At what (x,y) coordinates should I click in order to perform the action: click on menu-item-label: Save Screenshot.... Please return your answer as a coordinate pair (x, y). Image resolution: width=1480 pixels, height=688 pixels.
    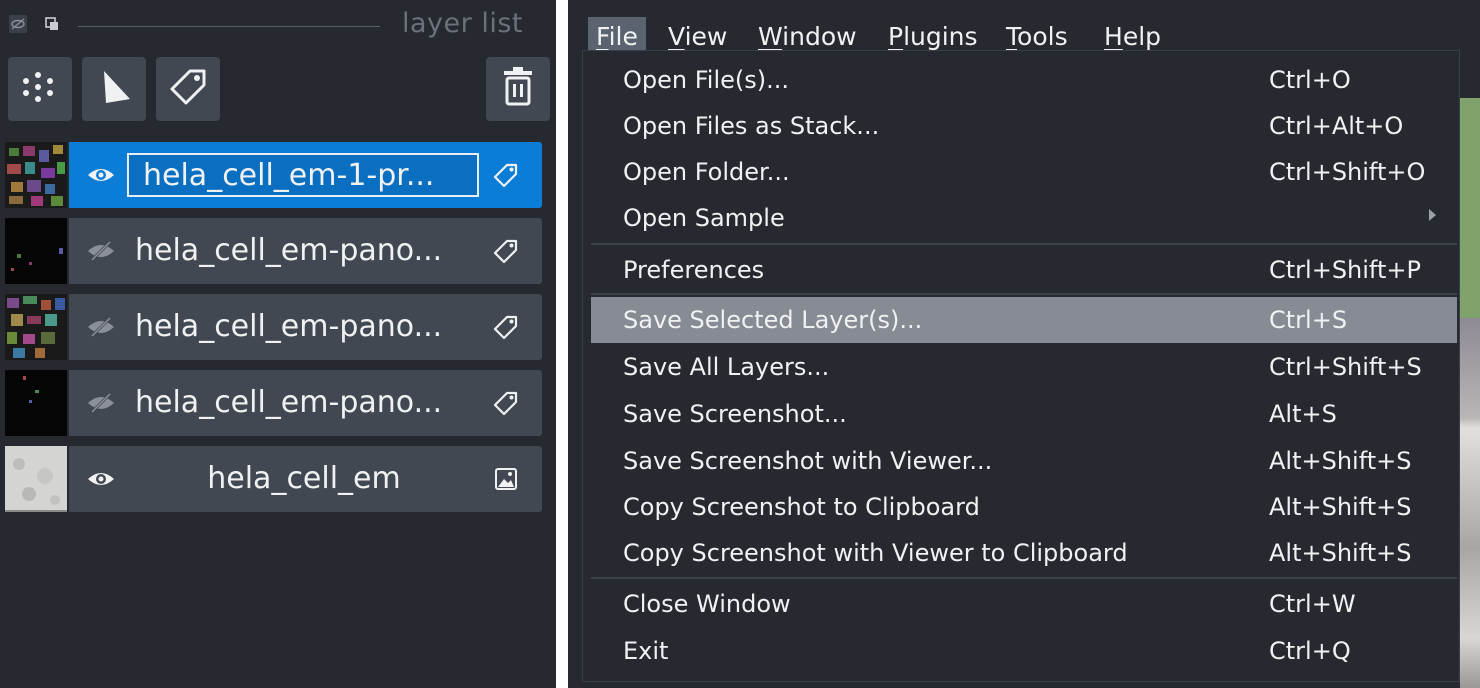
    Looking at the image, I should click on (735, 414).